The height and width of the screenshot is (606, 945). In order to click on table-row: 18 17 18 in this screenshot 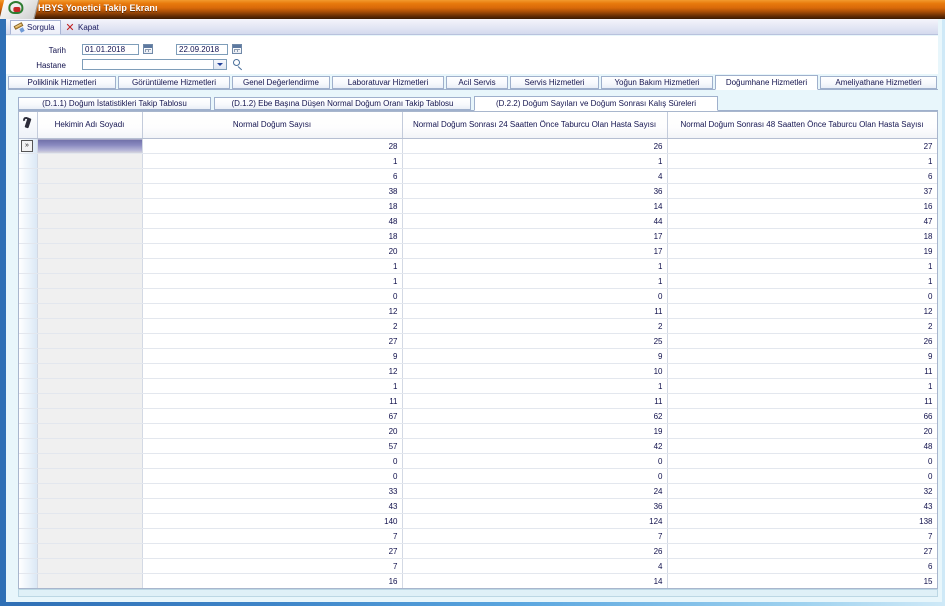, I will do `click(478, 236)`.